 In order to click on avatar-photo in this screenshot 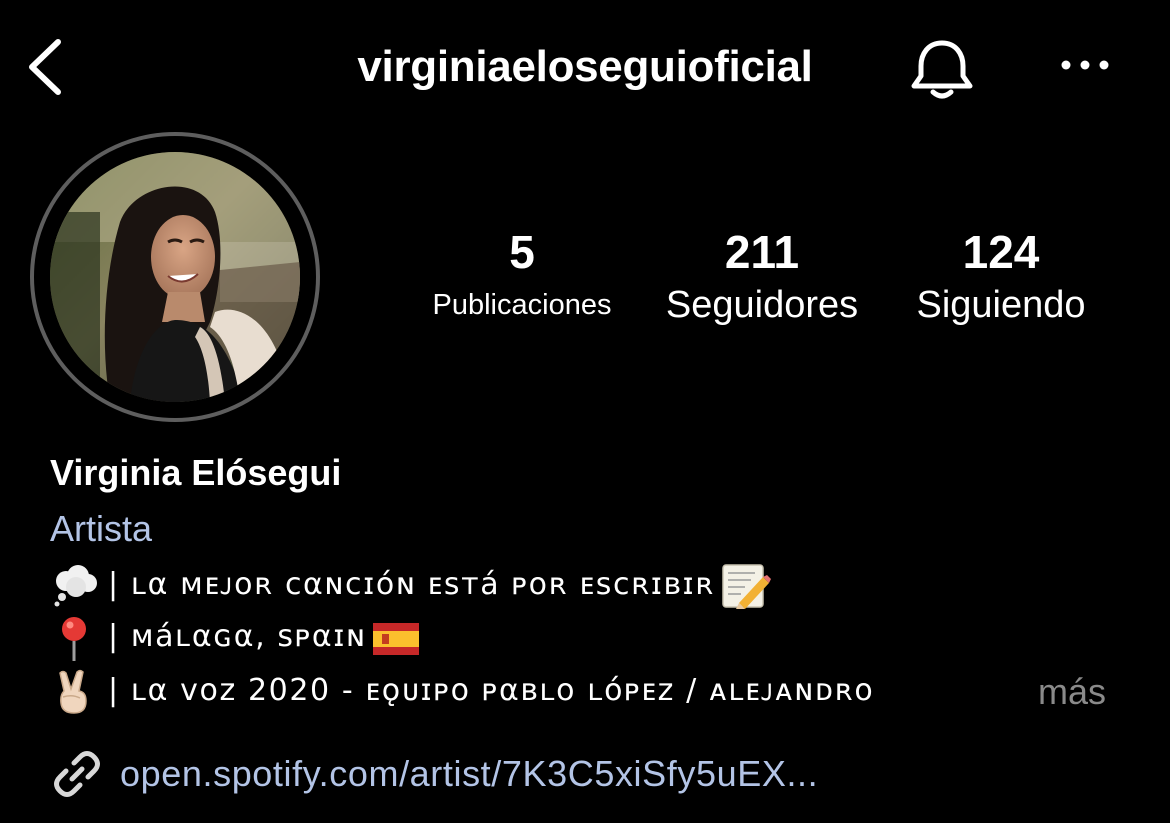, I will do `click(175, 277)`.